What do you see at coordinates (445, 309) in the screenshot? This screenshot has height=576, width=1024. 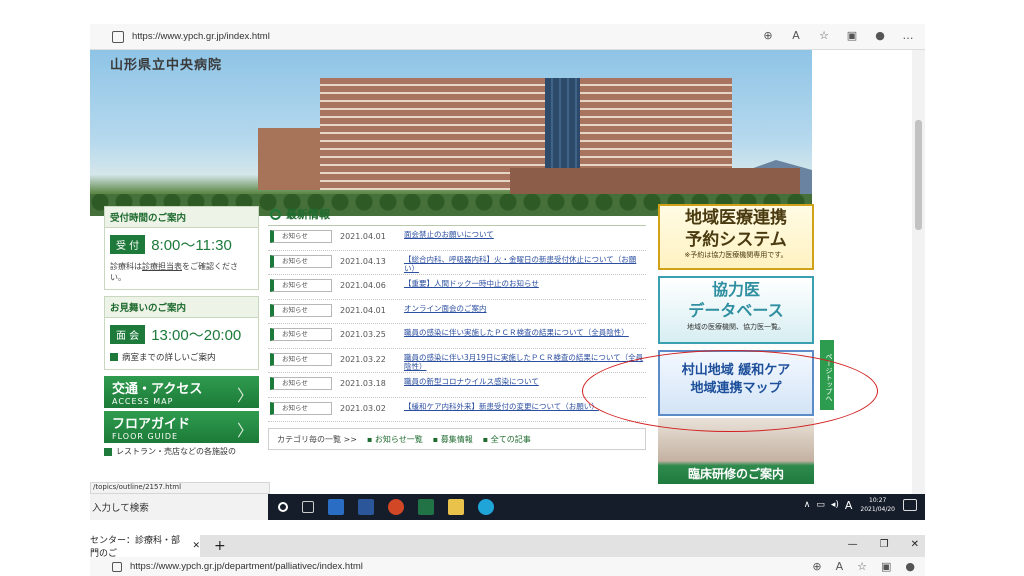 I see `news-title-link: オンライン面会のご案内` at bounding box center [445, 309].